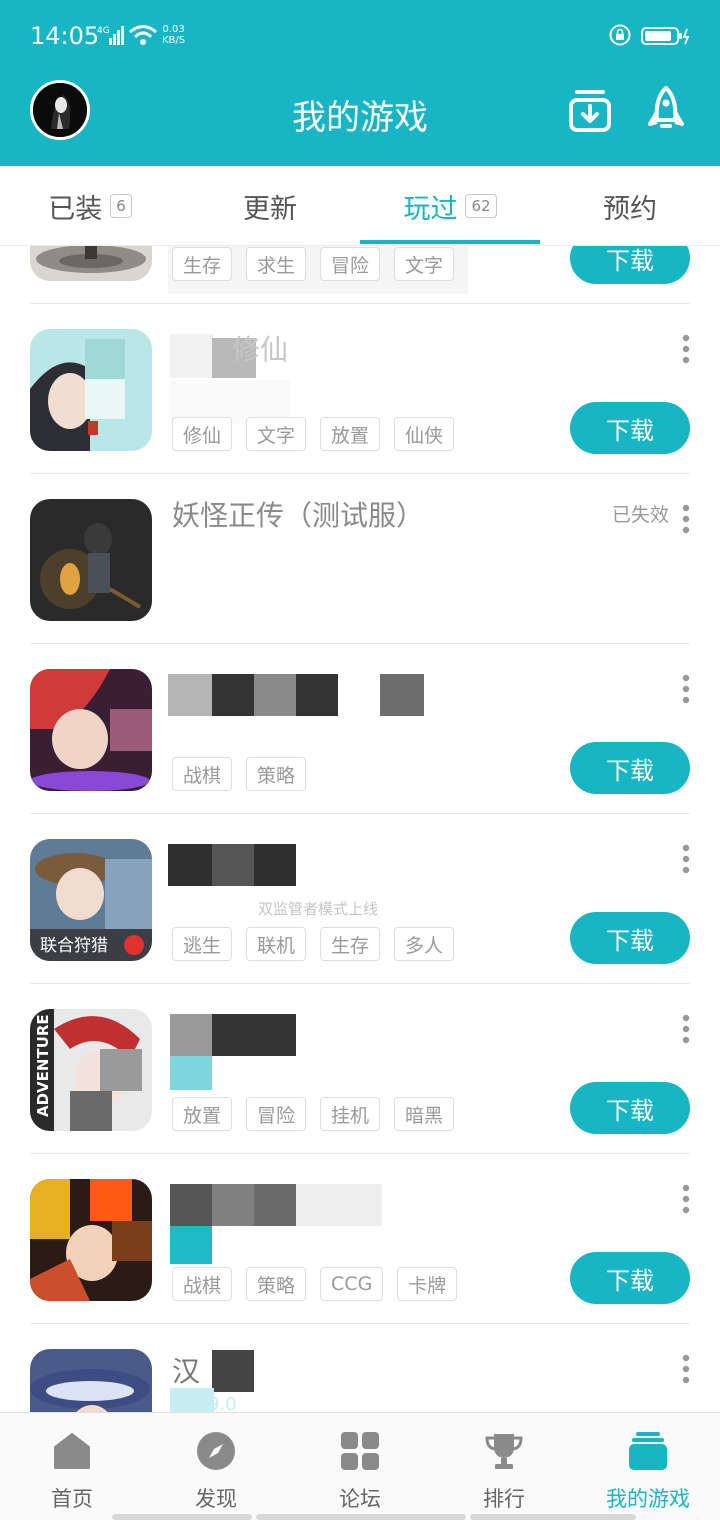 The image size is (720, 1520). I want to click on tab-updates: 更新, so click(270, 206).